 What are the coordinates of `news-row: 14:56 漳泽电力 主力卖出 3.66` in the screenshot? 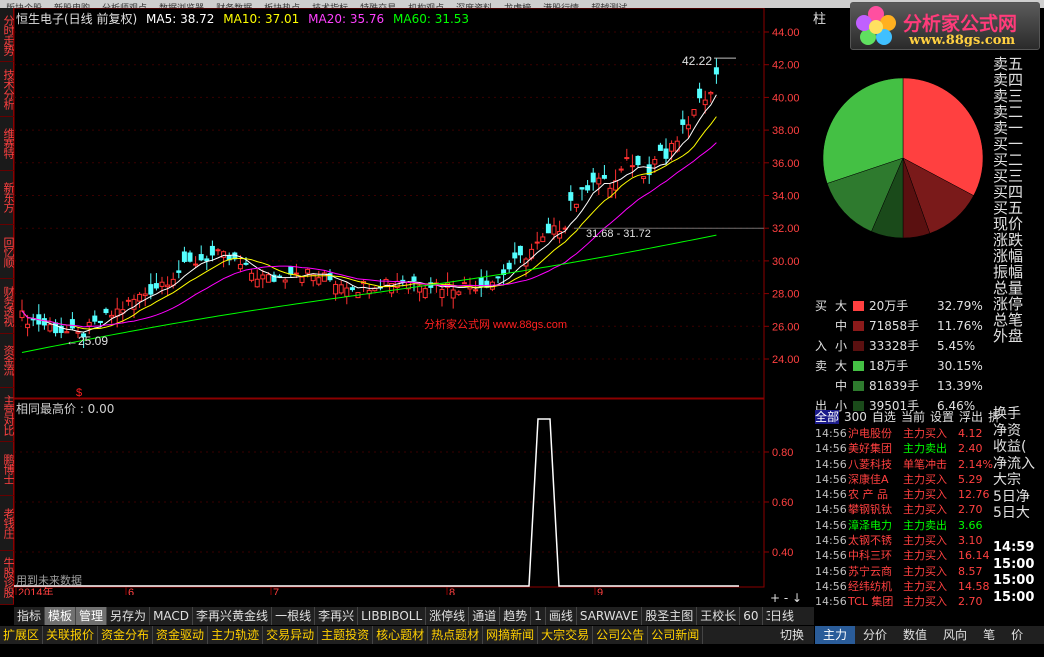 It's located at (905, 525).